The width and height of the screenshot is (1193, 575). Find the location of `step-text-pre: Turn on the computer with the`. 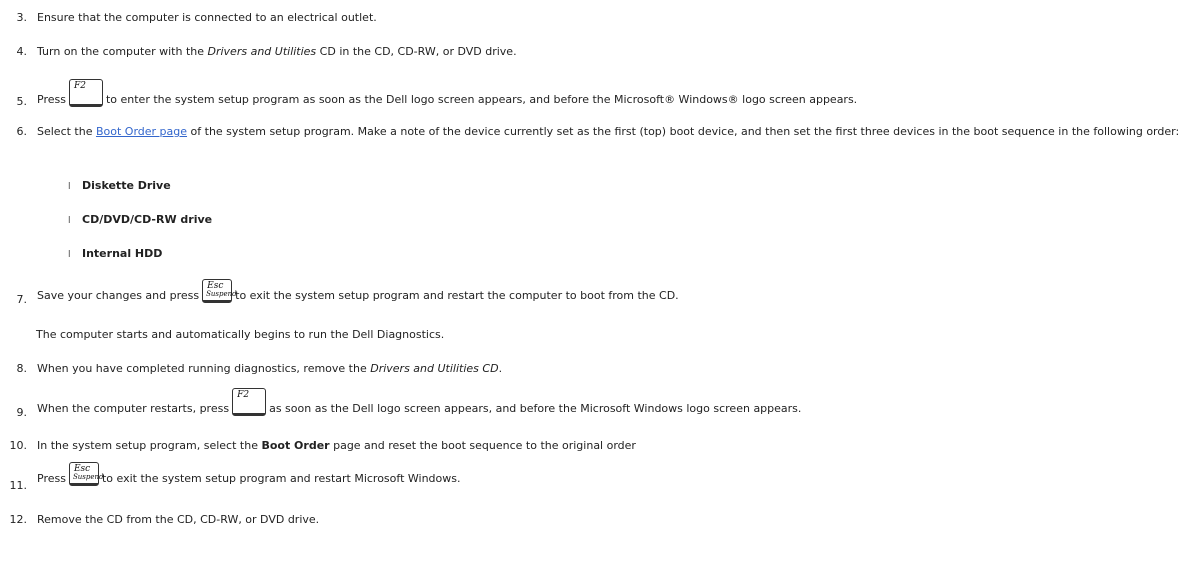

step-text-pre: Turn on the computer with the is located at coordinates (122, 51).